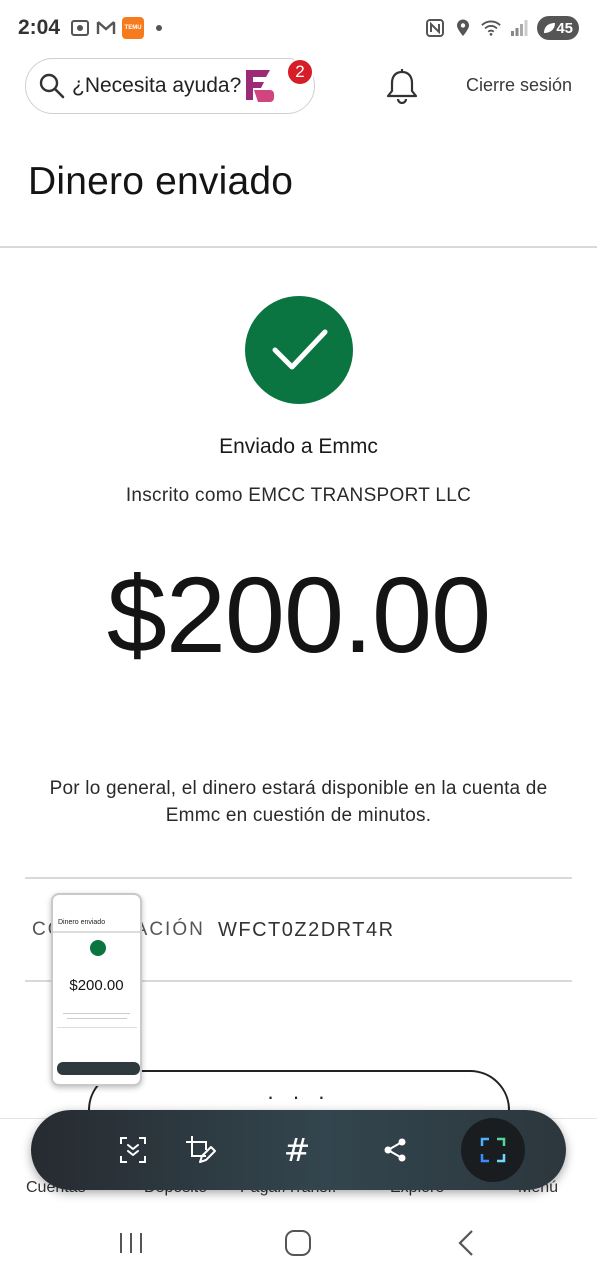 This screenshot has height=1280, width=597. Describe the element at coordinates (298, 878) in the screenshot. I see `confirmation-divider-top` at that location.